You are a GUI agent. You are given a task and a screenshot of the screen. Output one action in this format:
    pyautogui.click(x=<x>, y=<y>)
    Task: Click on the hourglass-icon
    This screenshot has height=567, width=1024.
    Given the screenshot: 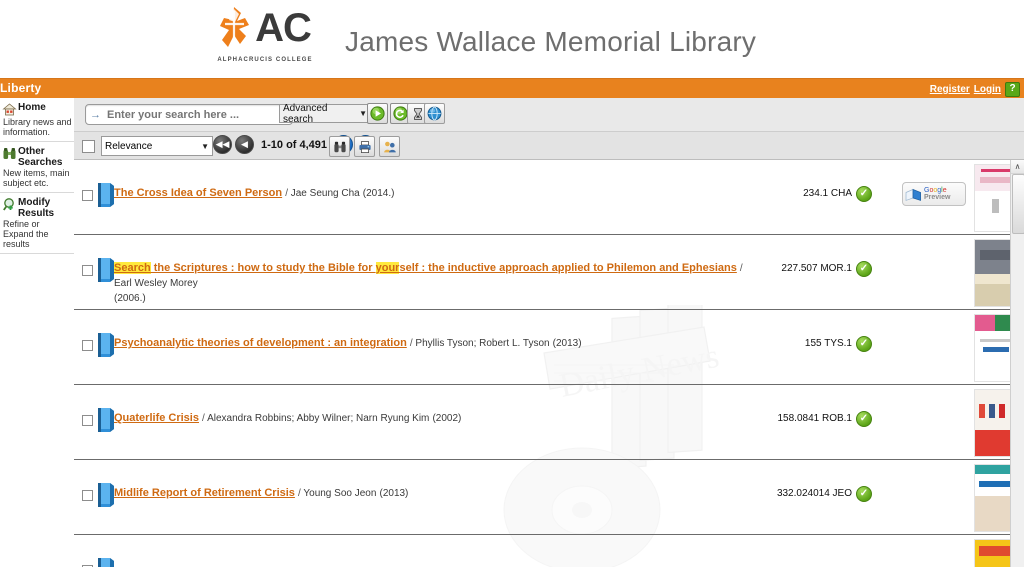 What is the action you would take?
    pyautogui.click(x=417, y=113)
    